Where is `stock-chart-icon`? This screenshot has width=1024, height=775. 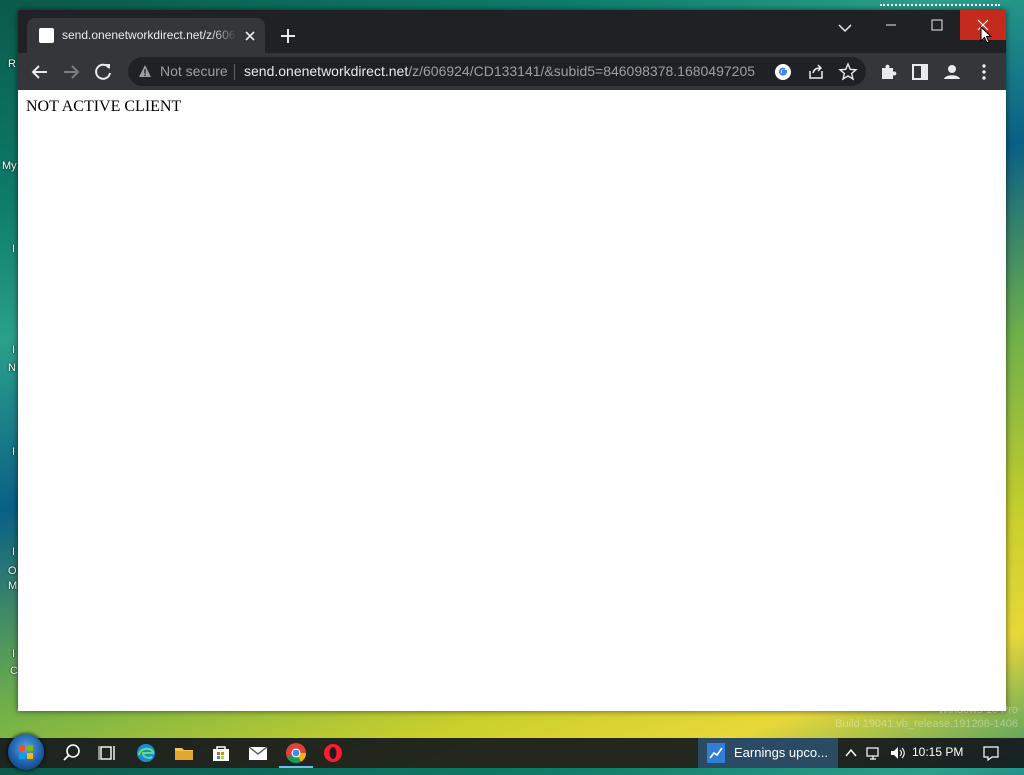
stock-chart-icon is located at coordinates (716, 753).